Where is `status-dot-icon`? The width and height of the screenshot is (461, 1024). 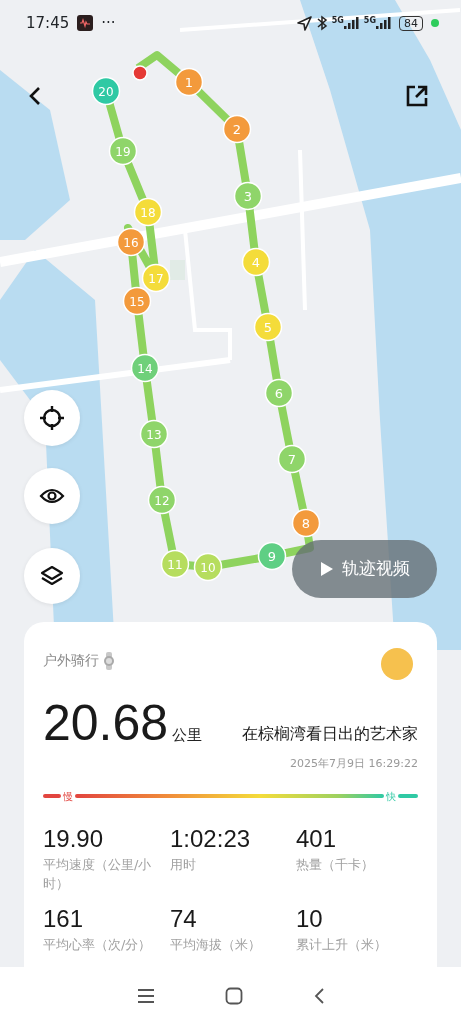
status-dot-icon is located at coordinates (435, 23).